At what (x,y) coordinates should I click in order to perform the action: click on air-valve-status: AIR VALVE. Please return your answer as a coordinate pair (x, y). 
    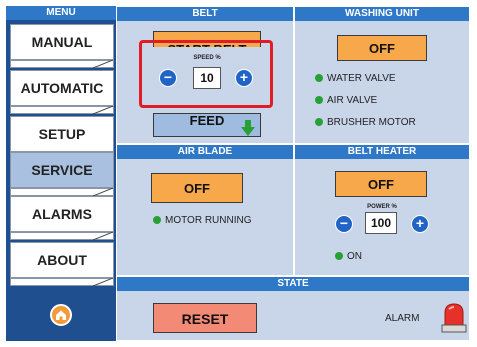
    Looking at the image, I should click on (346, 101).